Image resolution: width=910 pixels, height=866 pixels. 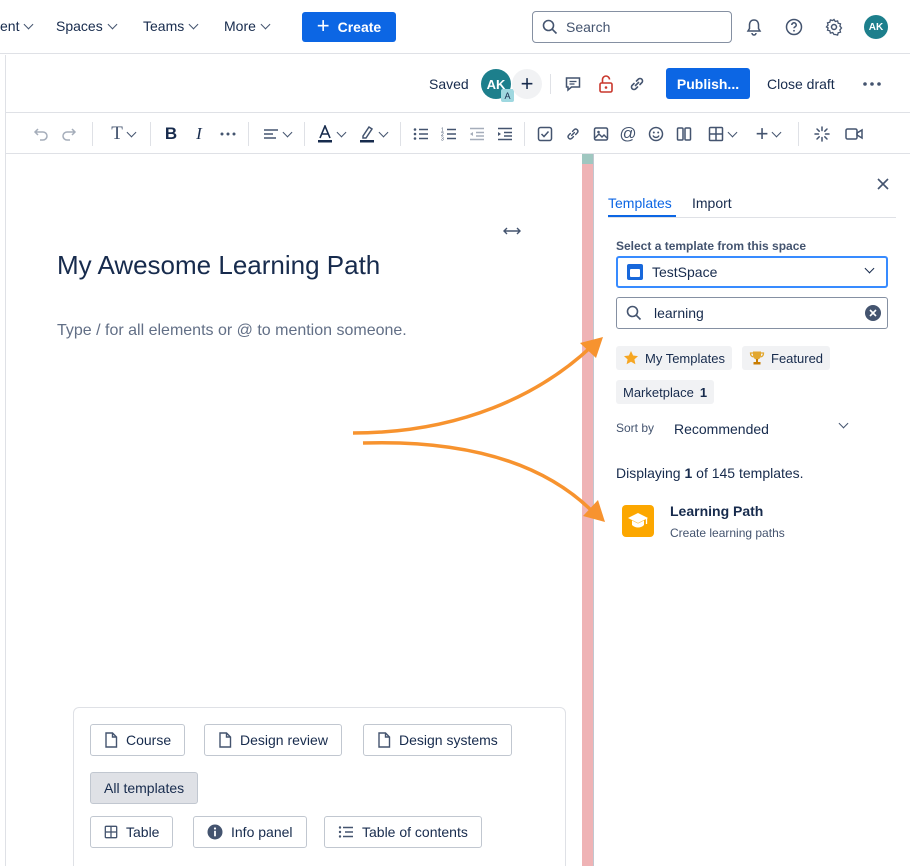 What do you see at coordinates (684, 134) in the screenshot?
I see `layout-columns-icon` at bounding box center [684, 134].